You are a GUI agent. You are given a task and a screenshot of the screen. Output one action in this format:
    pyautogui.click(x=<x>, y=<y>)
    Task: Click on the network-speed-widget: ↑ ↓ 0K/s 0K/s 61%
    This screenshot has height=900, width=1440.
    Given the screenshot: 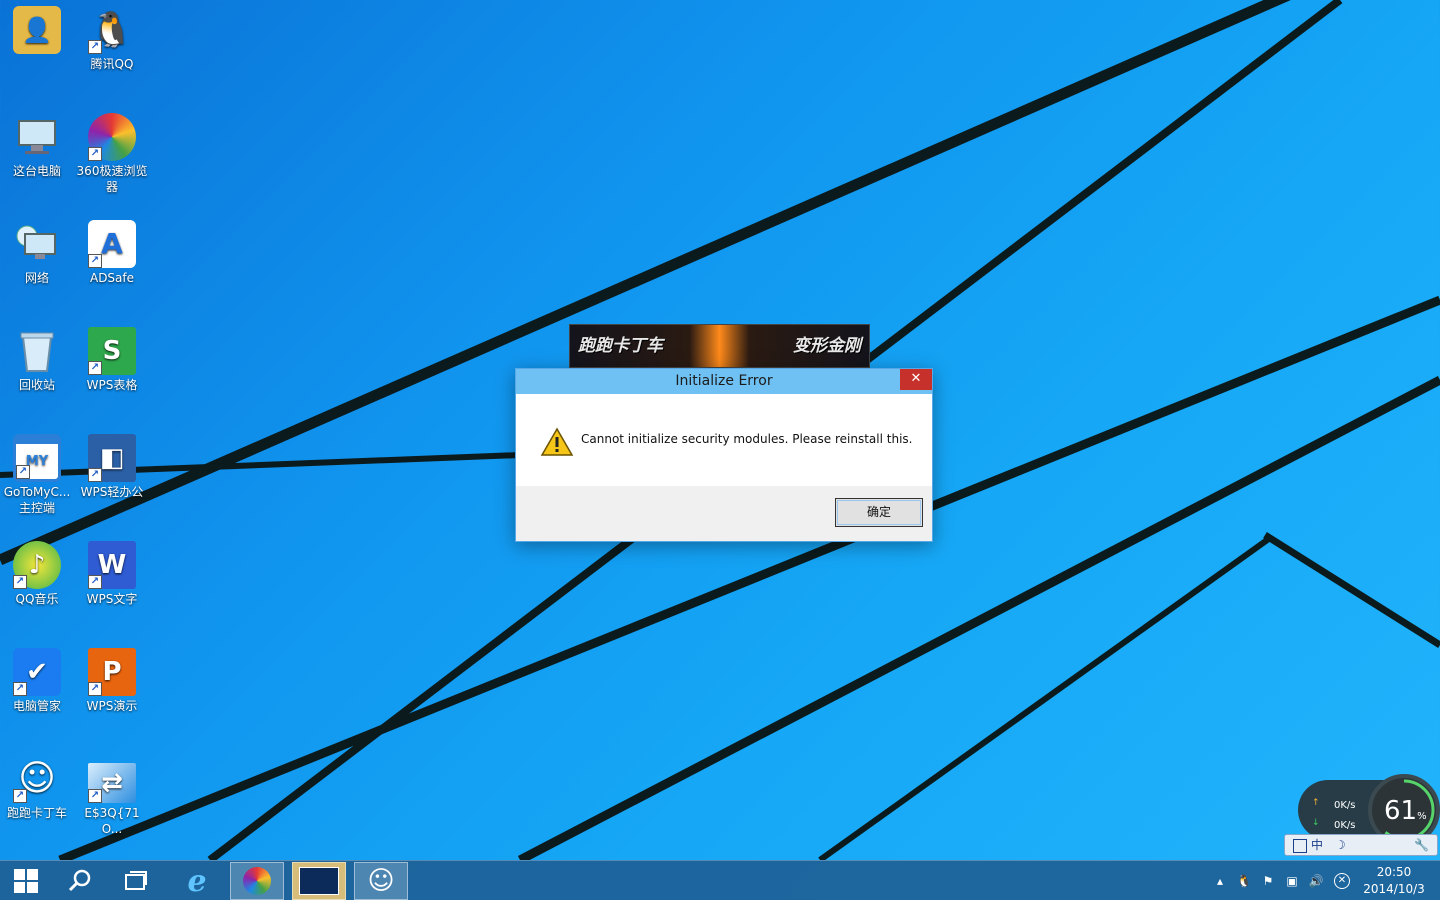 What is the action you would take?
    pyautogui.click(x=1369, y=810)
    